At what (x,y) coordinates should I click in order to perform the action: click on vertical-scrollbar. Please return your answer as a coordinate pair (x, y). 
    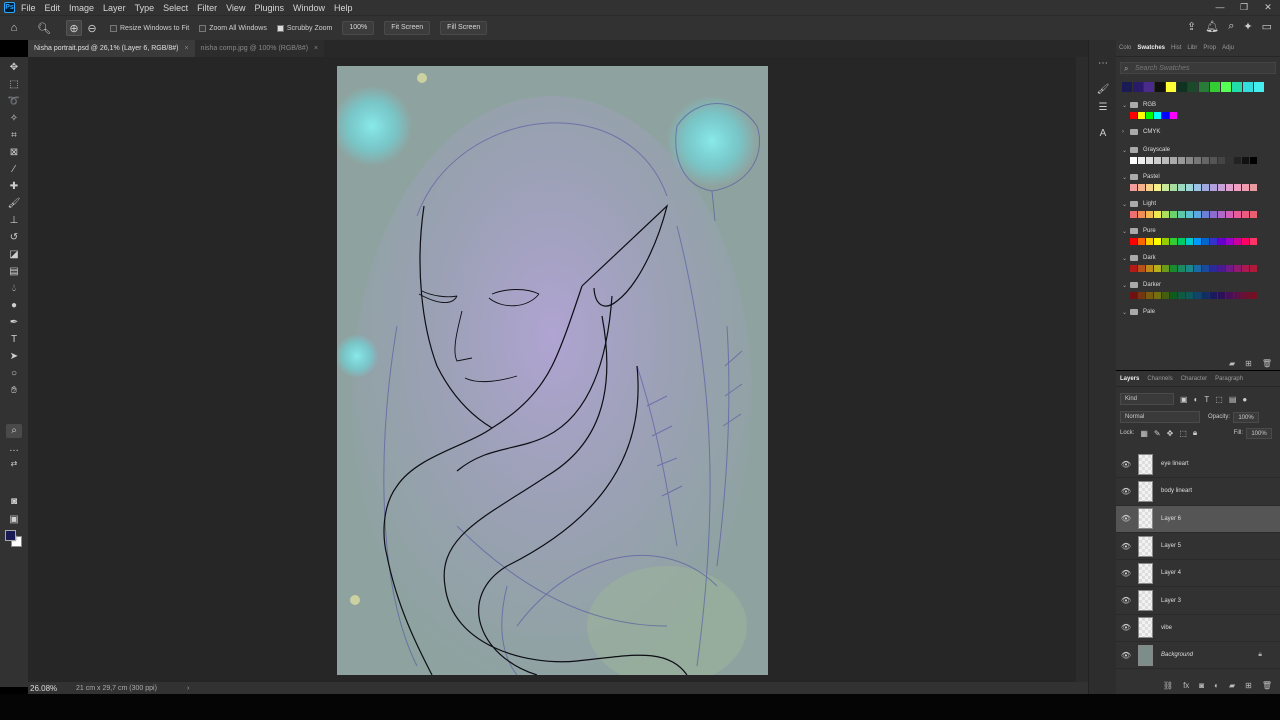
    Looking at the image, I should click on (1082, 369).